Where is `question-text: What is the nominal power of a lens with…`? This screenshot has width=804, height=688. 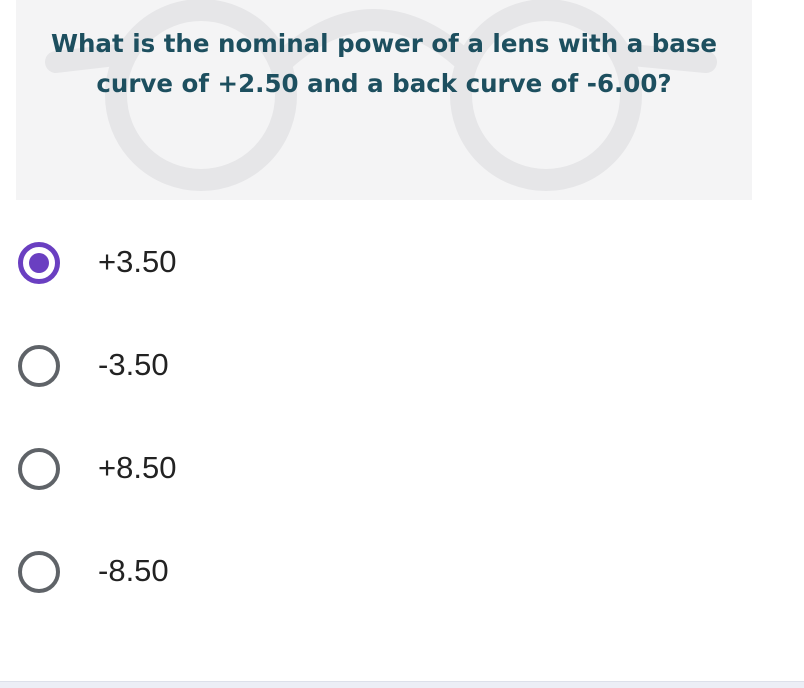 question-text: What is the nominal power of a lens with… is located at coordinates (384, 64).